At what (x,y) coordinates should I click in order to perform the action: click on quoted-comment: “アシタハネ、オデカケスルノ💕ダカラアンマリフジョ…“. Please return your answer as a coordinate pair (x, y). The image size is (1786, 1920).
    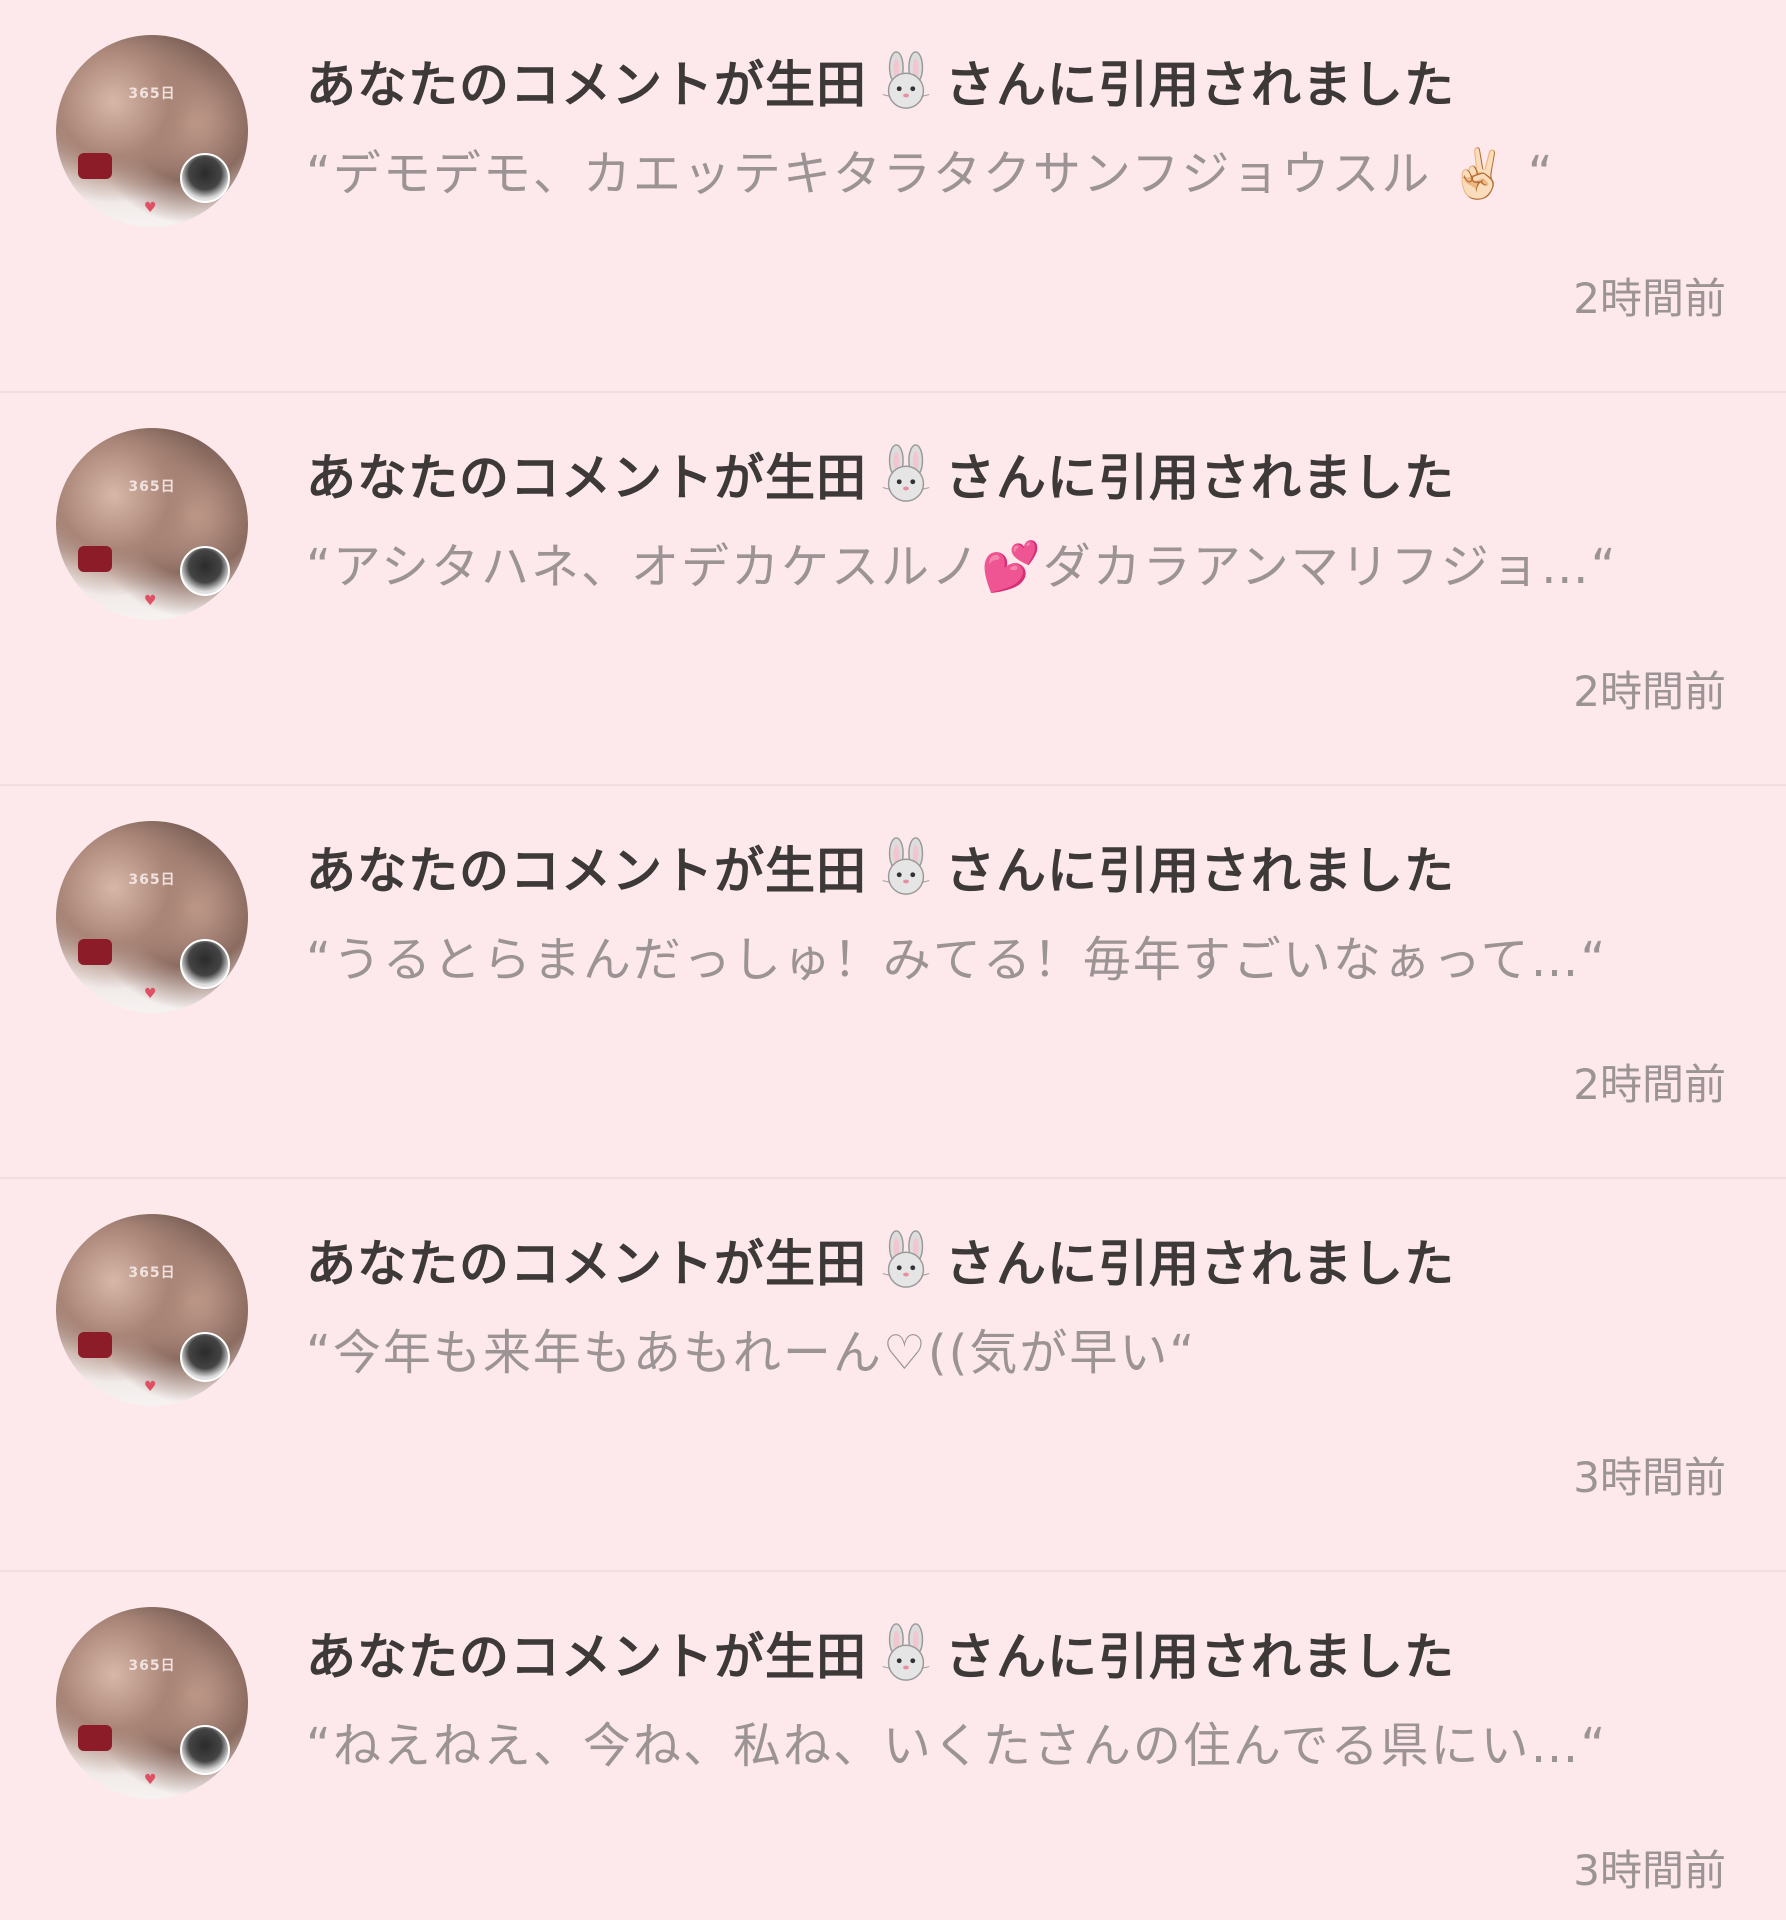
    Looking at the image, I should click on (962, 567).